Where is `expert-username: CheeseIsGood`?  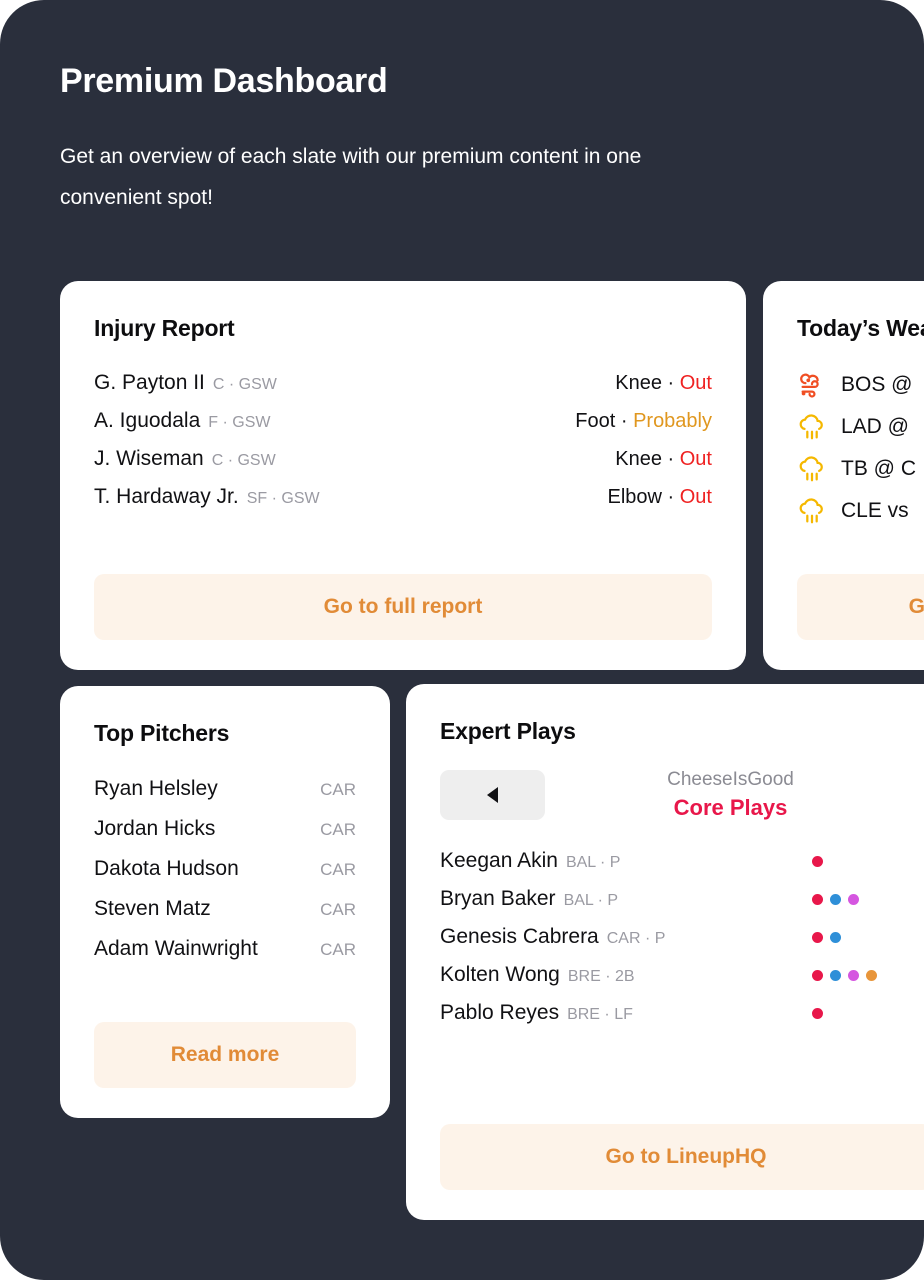 expert-username: CheeseIsGood is located at coordinates (730, 779).